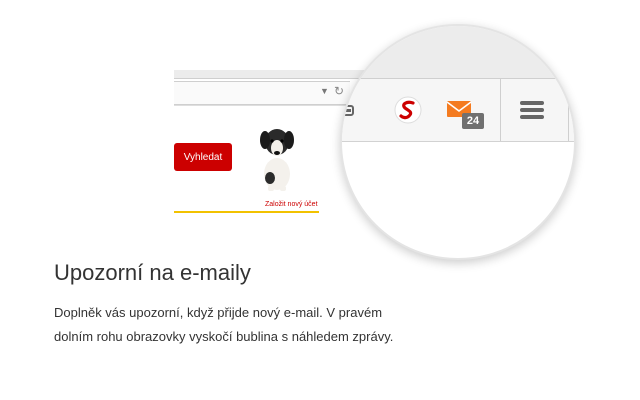  What do you see at coordinates (324, 91) in the screenshot?
I see `chevron-down-icon: ▼` at bounding box center [324, 91].